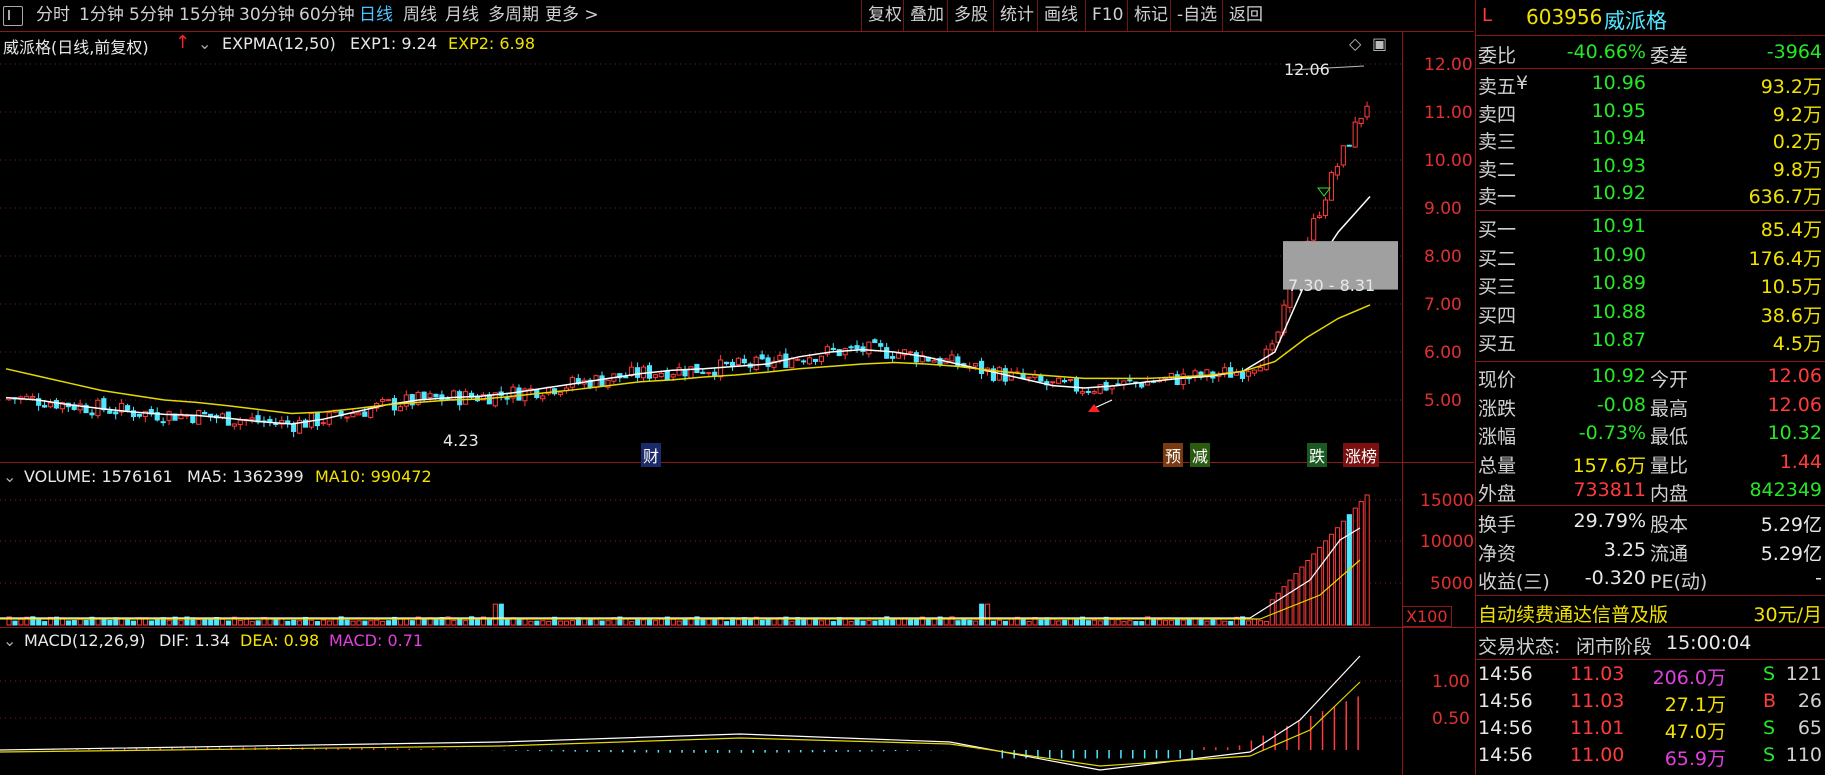  I want to click on ytick: 9.00, so click(1443, 209).